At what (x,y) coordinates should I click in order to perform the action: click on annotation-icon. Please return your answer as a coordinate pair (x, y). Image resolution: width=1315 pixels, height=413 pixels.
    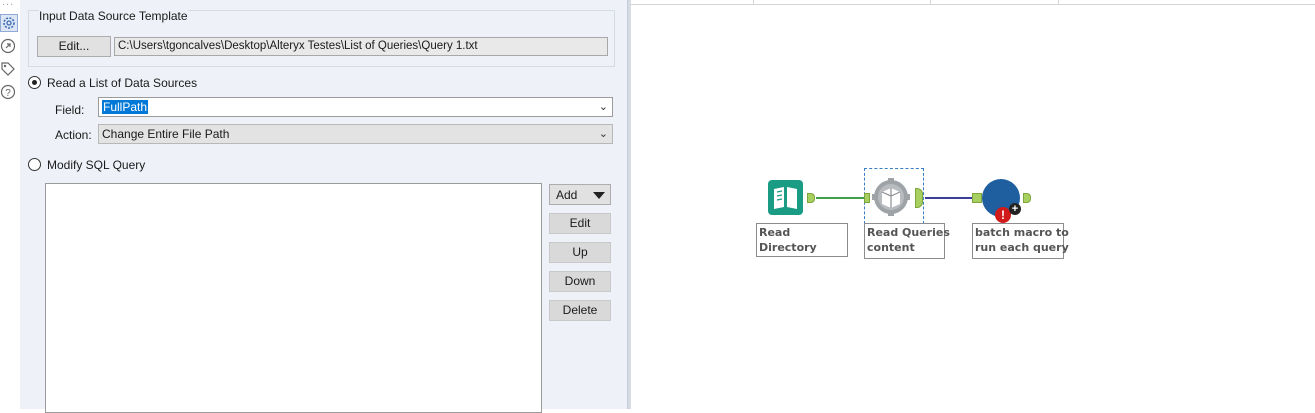
    Looking at the image, I should click on (9, 47).